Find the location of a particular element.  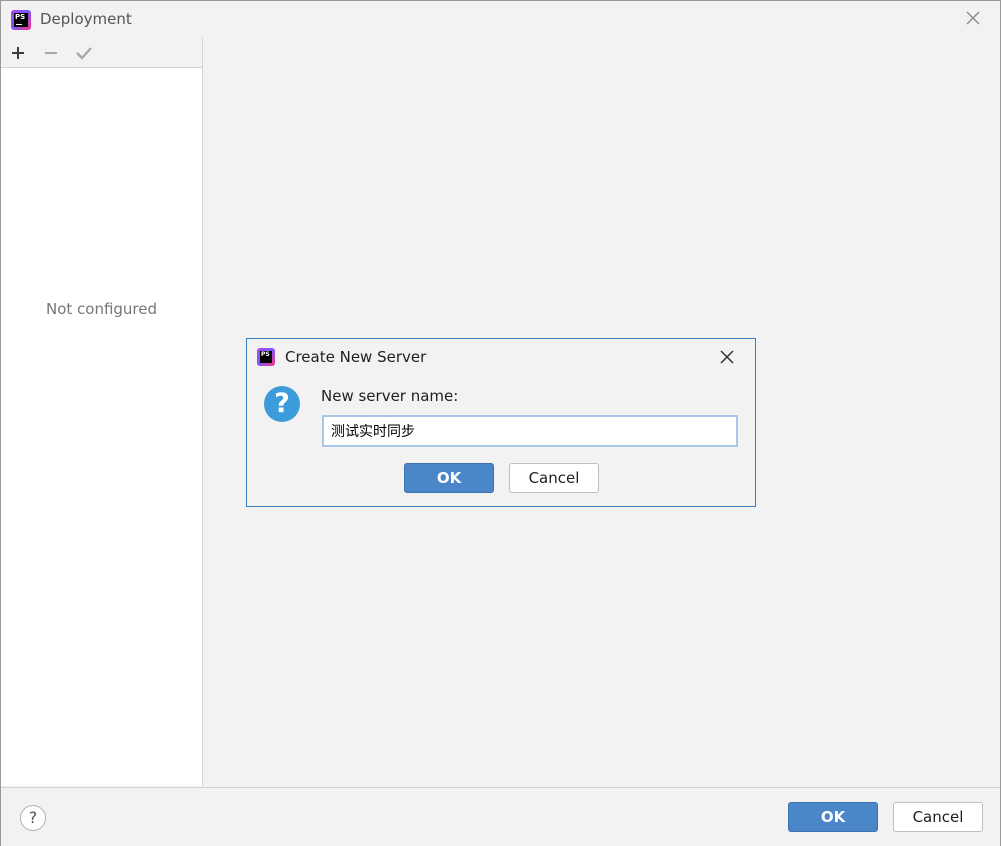

dialog-cancel-button: Cancel is located at coordinates (554, 478).